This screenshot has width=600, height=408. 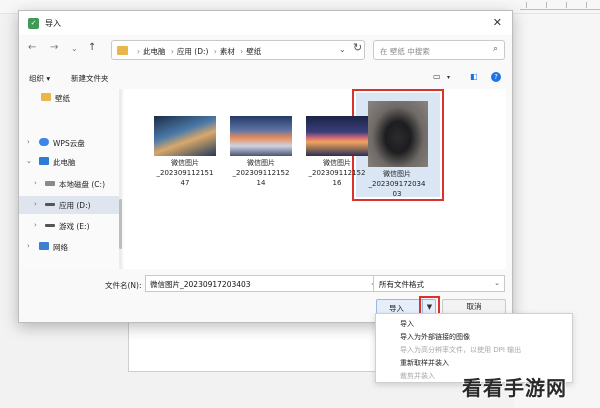 I want to click on file-name: 微信图片 _202309112152 14, so click(x=261, y=173).